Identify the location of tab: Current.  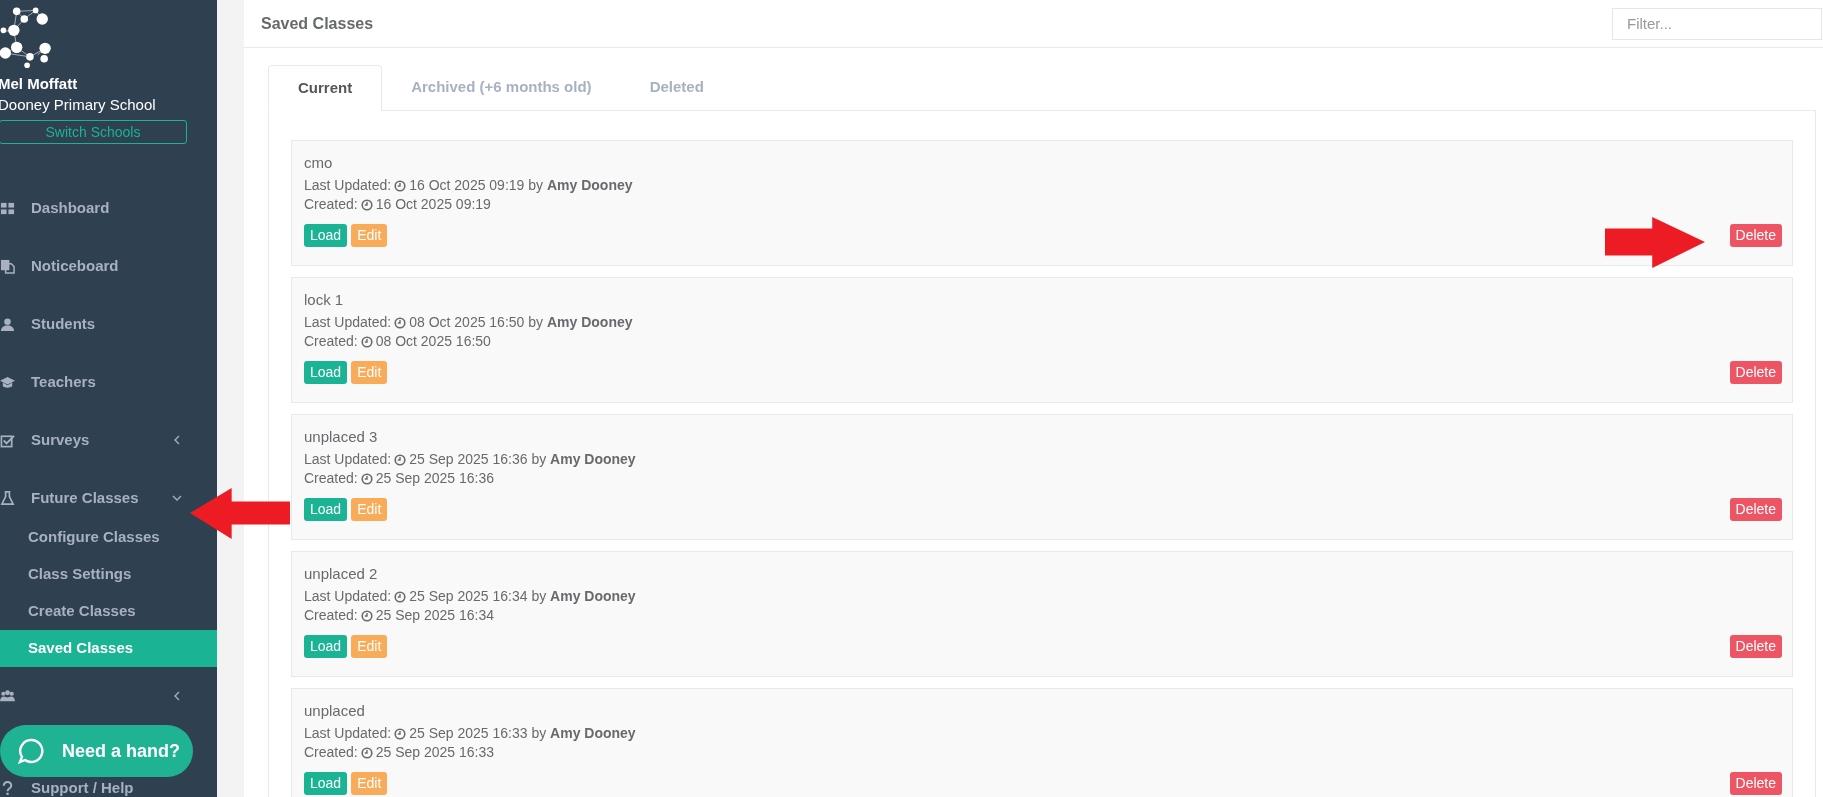
(325, 88).